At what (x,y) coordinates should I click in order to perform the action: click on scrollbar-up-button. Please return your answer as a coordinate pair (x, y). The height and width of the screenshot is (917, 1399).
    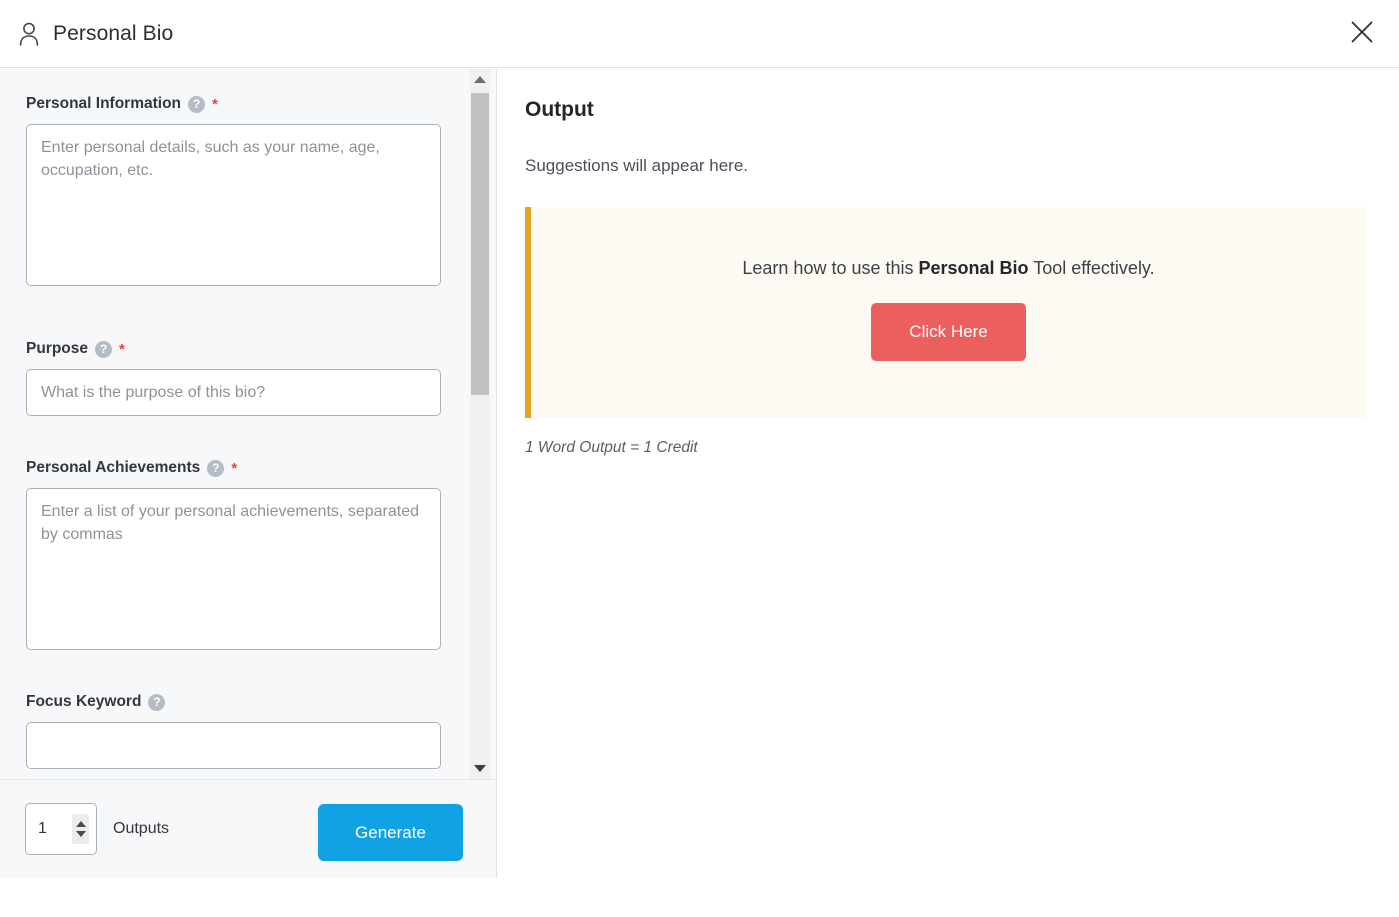
    Looking at the image, I should click on (480, 79).